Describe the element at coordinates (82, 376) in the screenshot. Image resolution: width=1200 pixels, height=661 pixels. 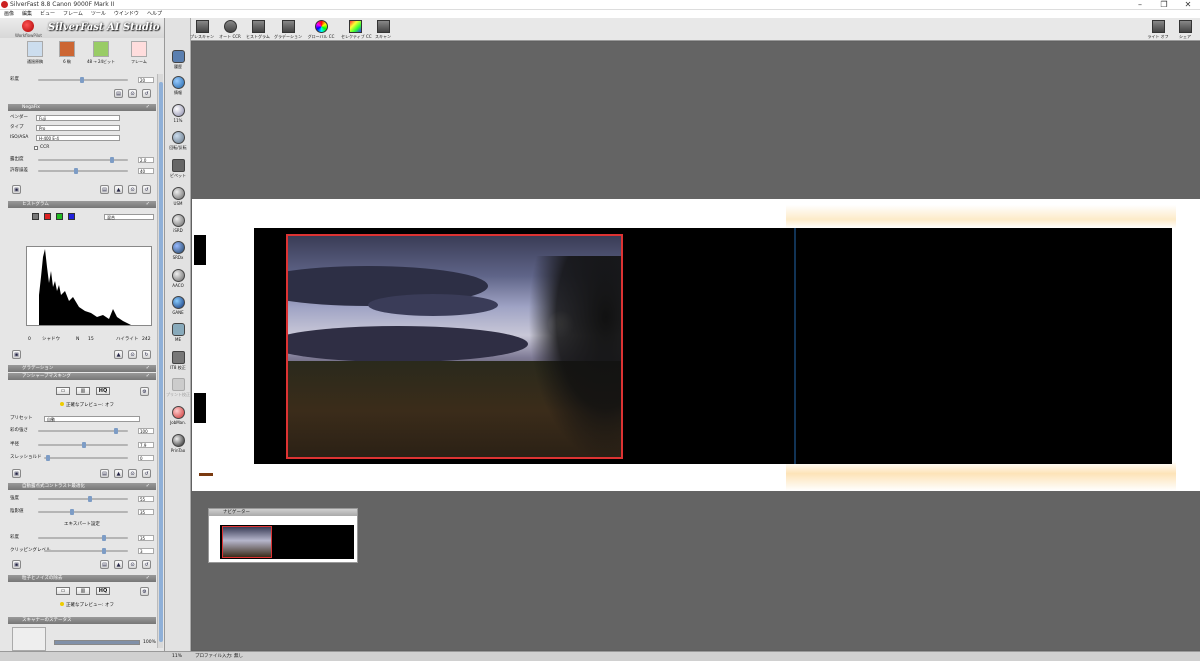
I see `usm-header: アンシャープマスキング ✓` at that location.